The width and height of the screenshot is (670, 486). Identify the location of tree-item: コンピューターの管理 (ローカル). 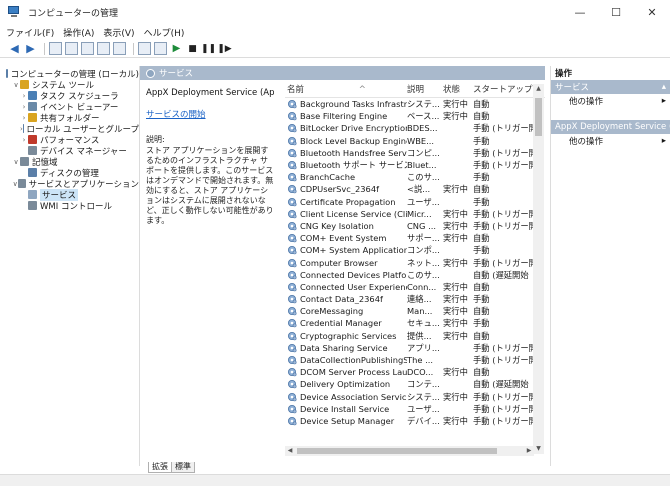
(69, 74).